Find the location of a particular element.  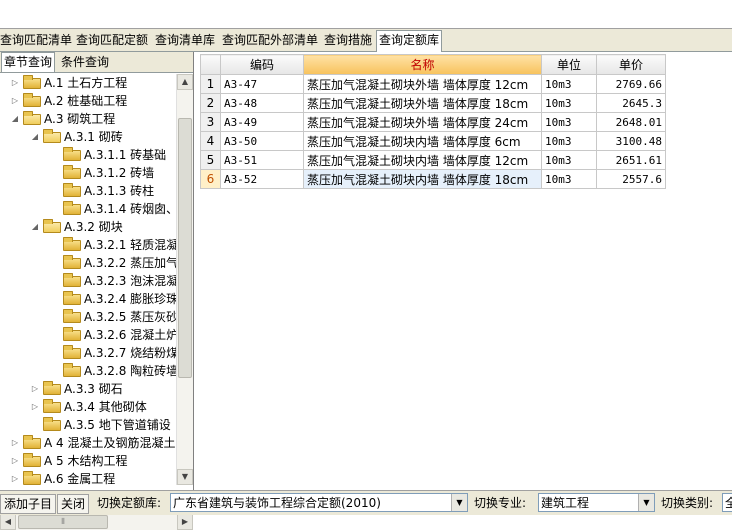

cell-price: 2645.3 is located at coordinates (631, 103).